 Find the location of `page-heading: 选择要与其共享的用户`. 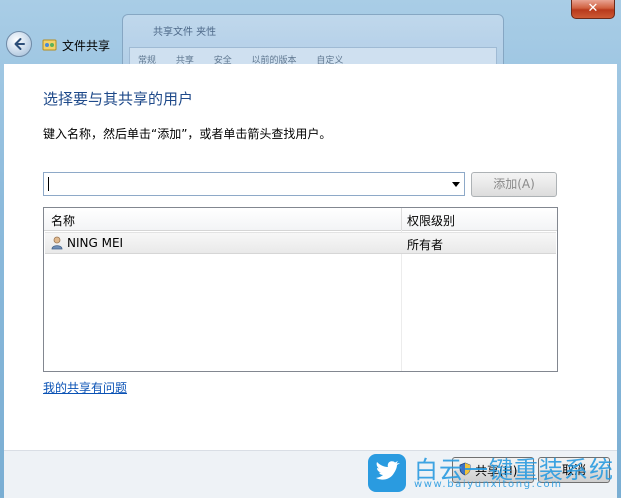

page-heading: 选择要与其共享的用户 is located at coordinates (118, 99).